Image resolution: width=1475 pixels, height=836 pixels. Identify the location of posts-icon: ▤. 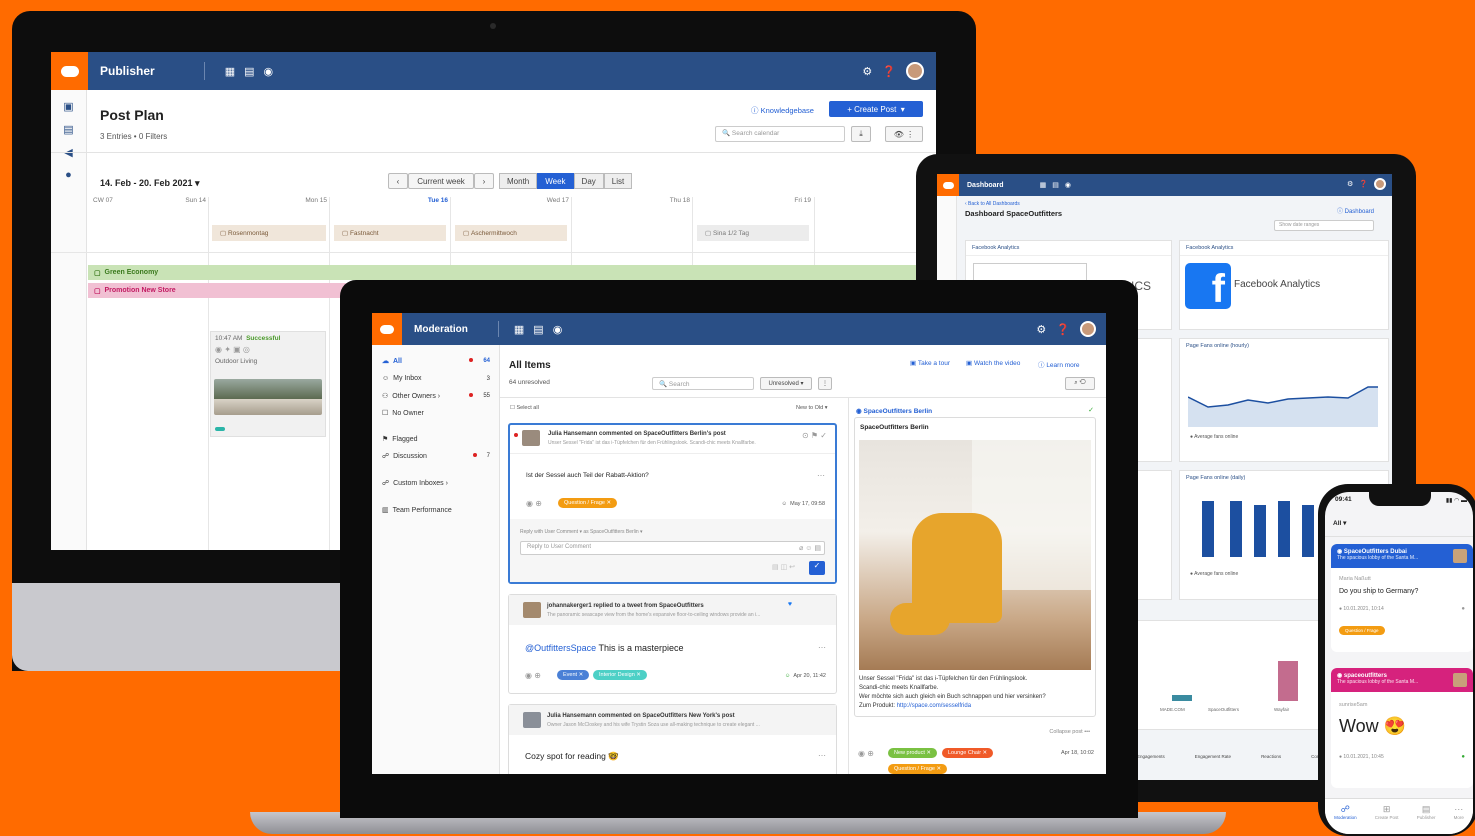
(68, 129).